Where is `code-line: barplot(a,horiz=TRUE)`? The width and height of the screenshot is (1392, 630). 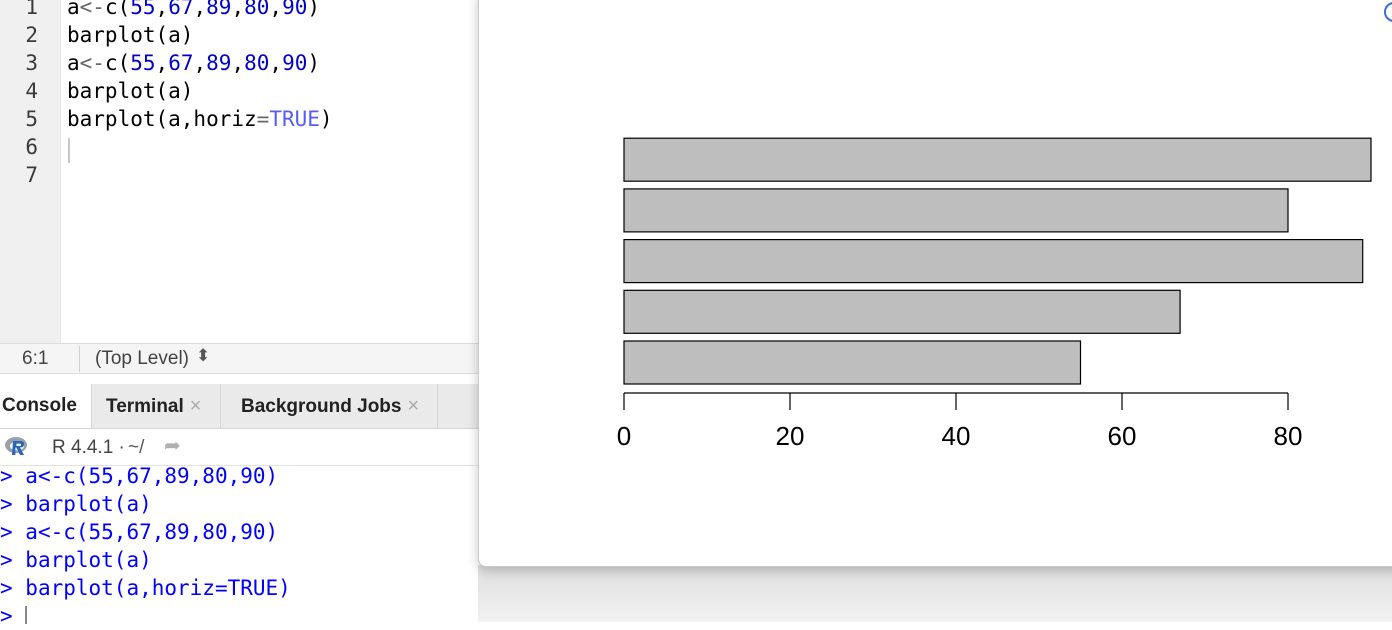 code-line: barplot(a,horiz=TRUE) is located at coordinates (200, 119).